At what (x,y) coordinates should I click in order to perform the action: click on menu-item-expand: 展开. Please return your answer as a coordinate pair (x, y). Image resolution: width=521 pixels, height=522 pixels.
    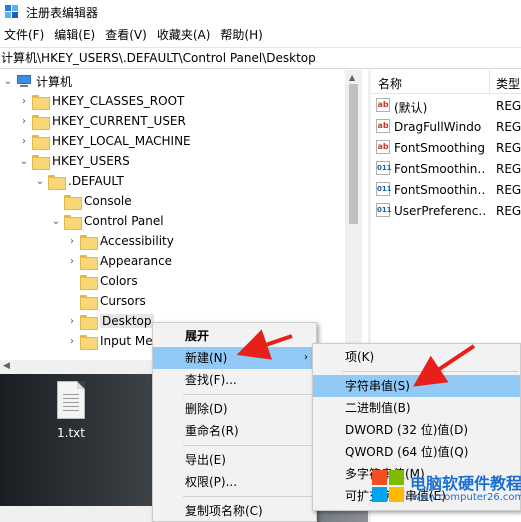
    Looking at the image, I should click on (234, 336).